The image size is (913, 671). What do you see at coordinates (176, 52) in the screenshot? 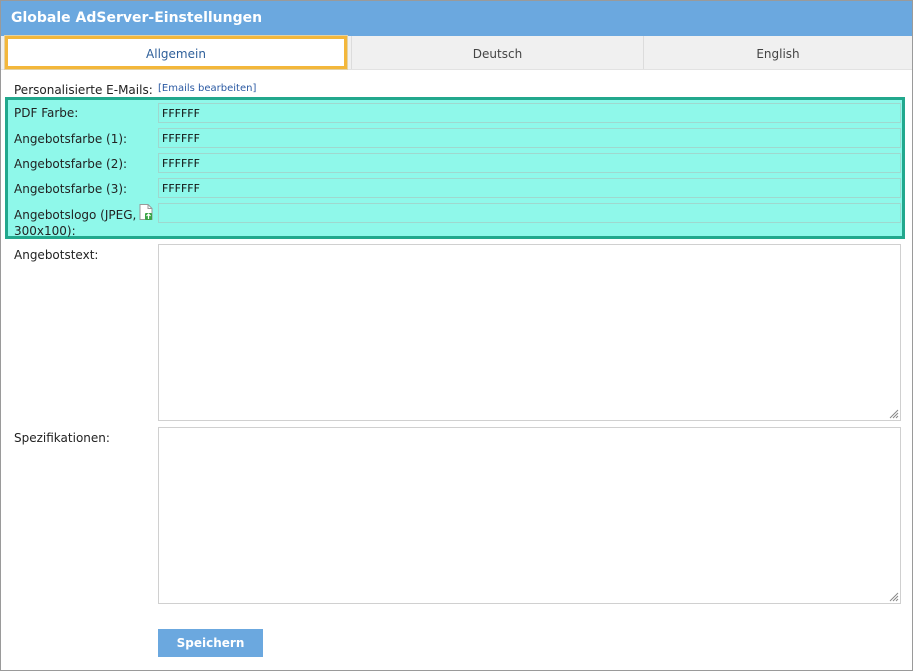
I see `tab-allgemein: Allgemein` at bounding box center [176, 52].